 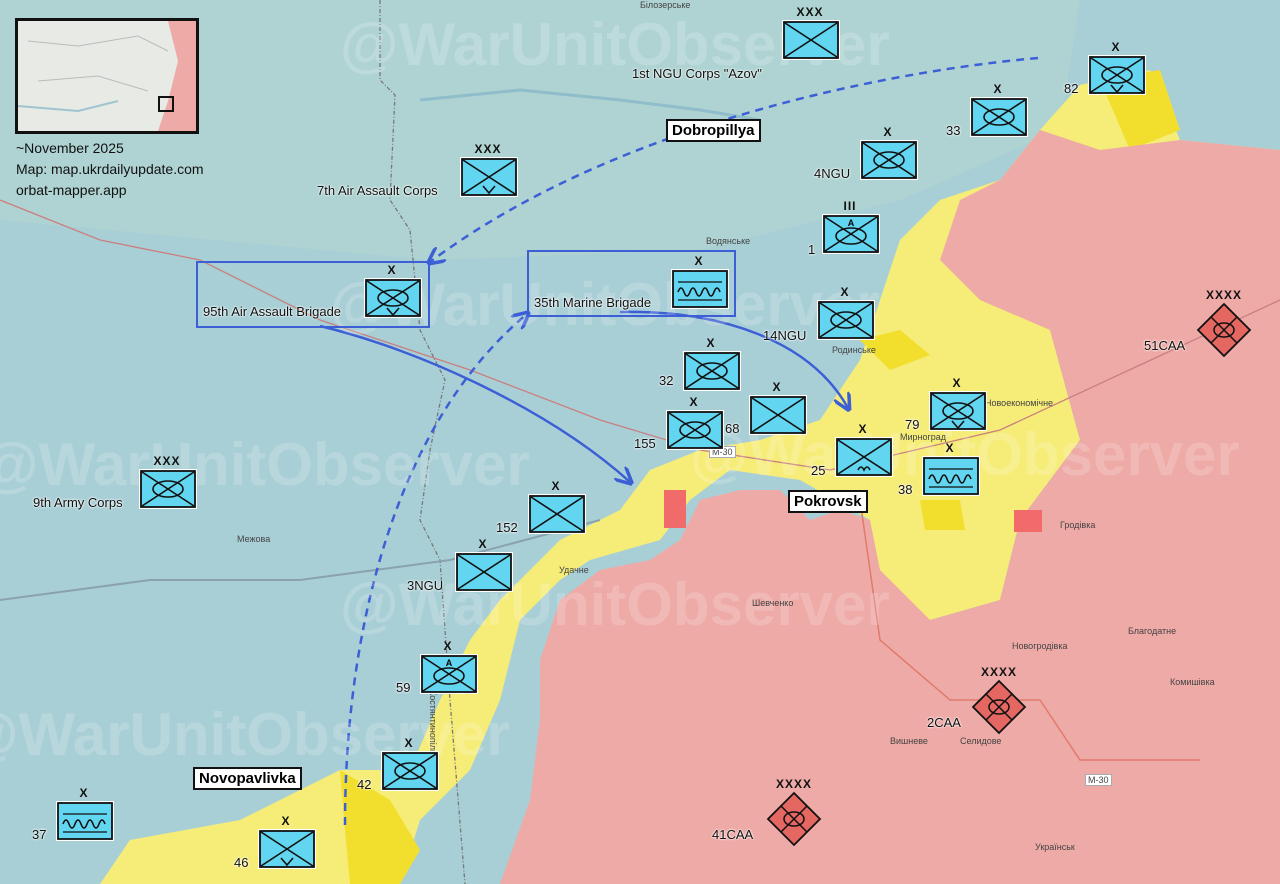 I want to click on unit-155: X 155, so click(x=679, y=423).